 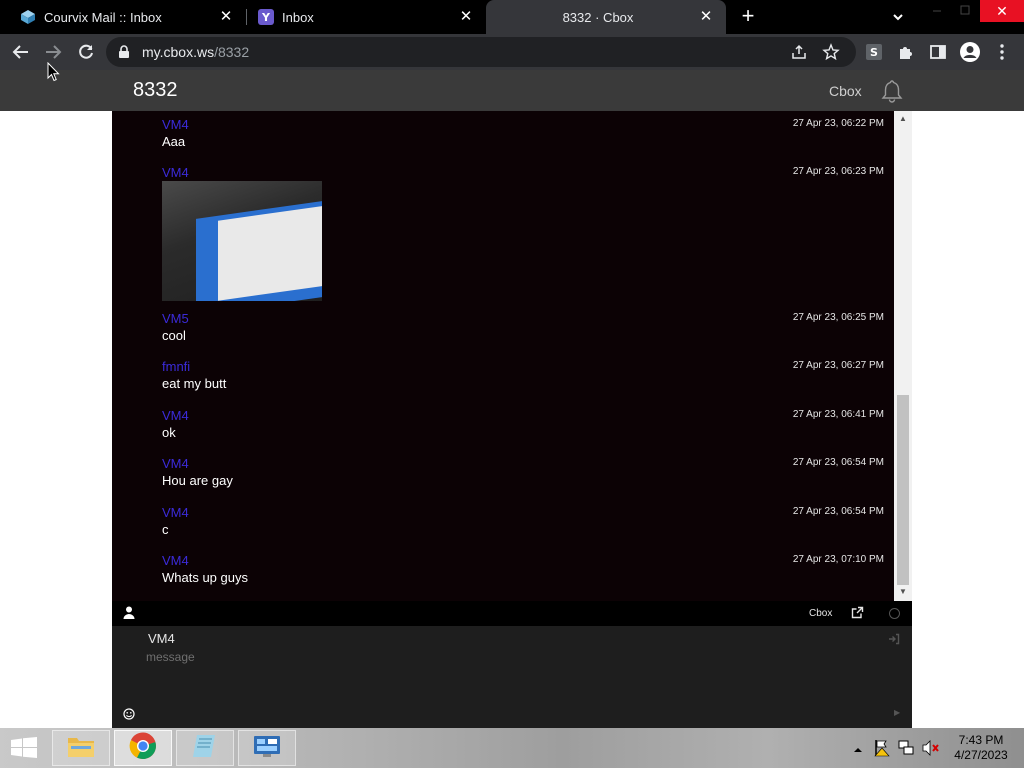 What do you see at coordinates (169, 432) in the screenshot?
I see `message-text: ok` at bounding box center [169, 432].